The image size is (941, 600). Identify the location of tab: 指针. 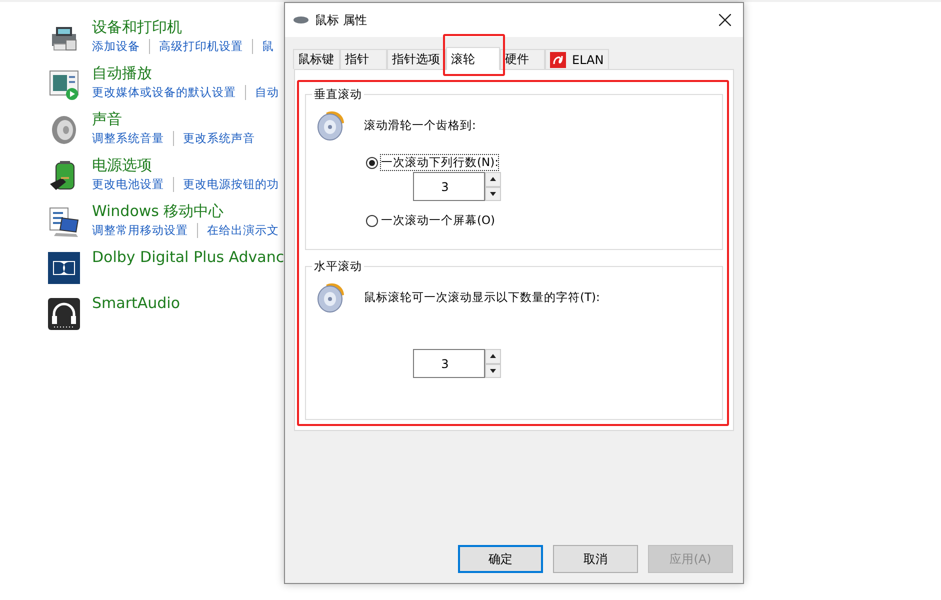
(363, 59).